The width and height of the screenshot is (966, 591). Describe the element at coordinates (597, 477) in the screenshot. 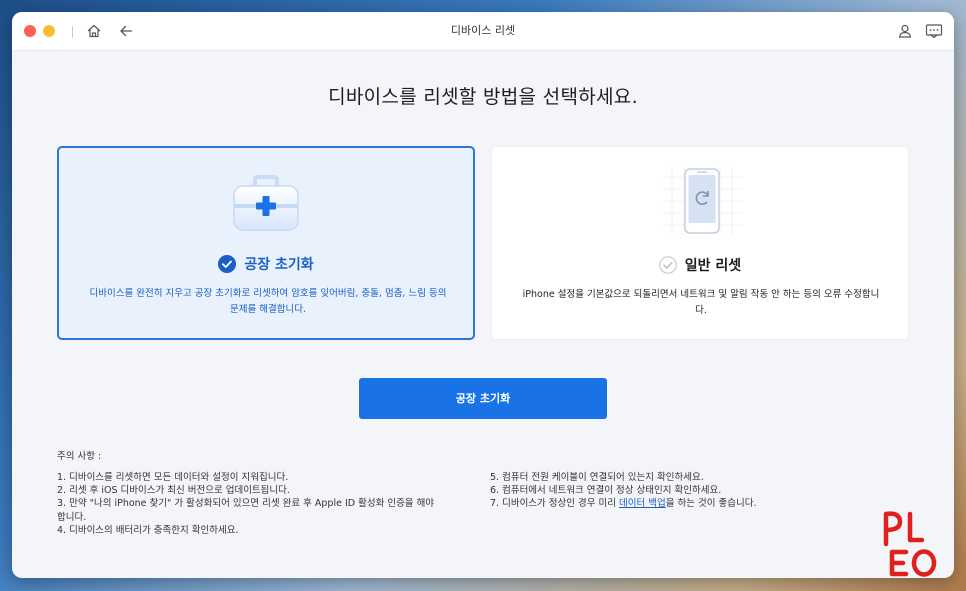

I see `note-item: 5. 컴퓨터 전원 케이블이 연결되어 있는지 확인하세요.` at that location.